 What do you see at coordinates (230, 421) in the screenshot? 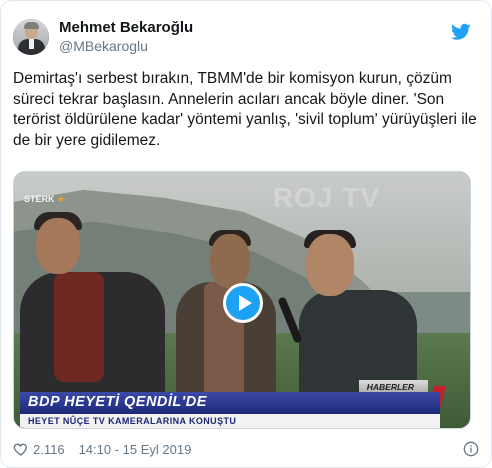
I see `ticker-subline: HEYET NÛÇE TV KAMERALARINA KONUŞTU` at bounding box center [230, 421].